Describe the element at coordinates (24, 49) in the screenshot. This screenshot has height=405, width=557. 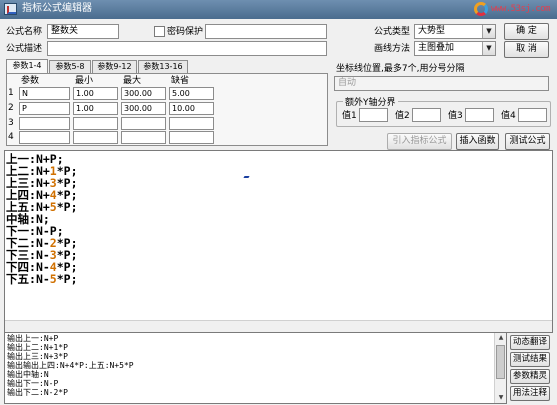
I see `desc-label: 公式描述` at that location.